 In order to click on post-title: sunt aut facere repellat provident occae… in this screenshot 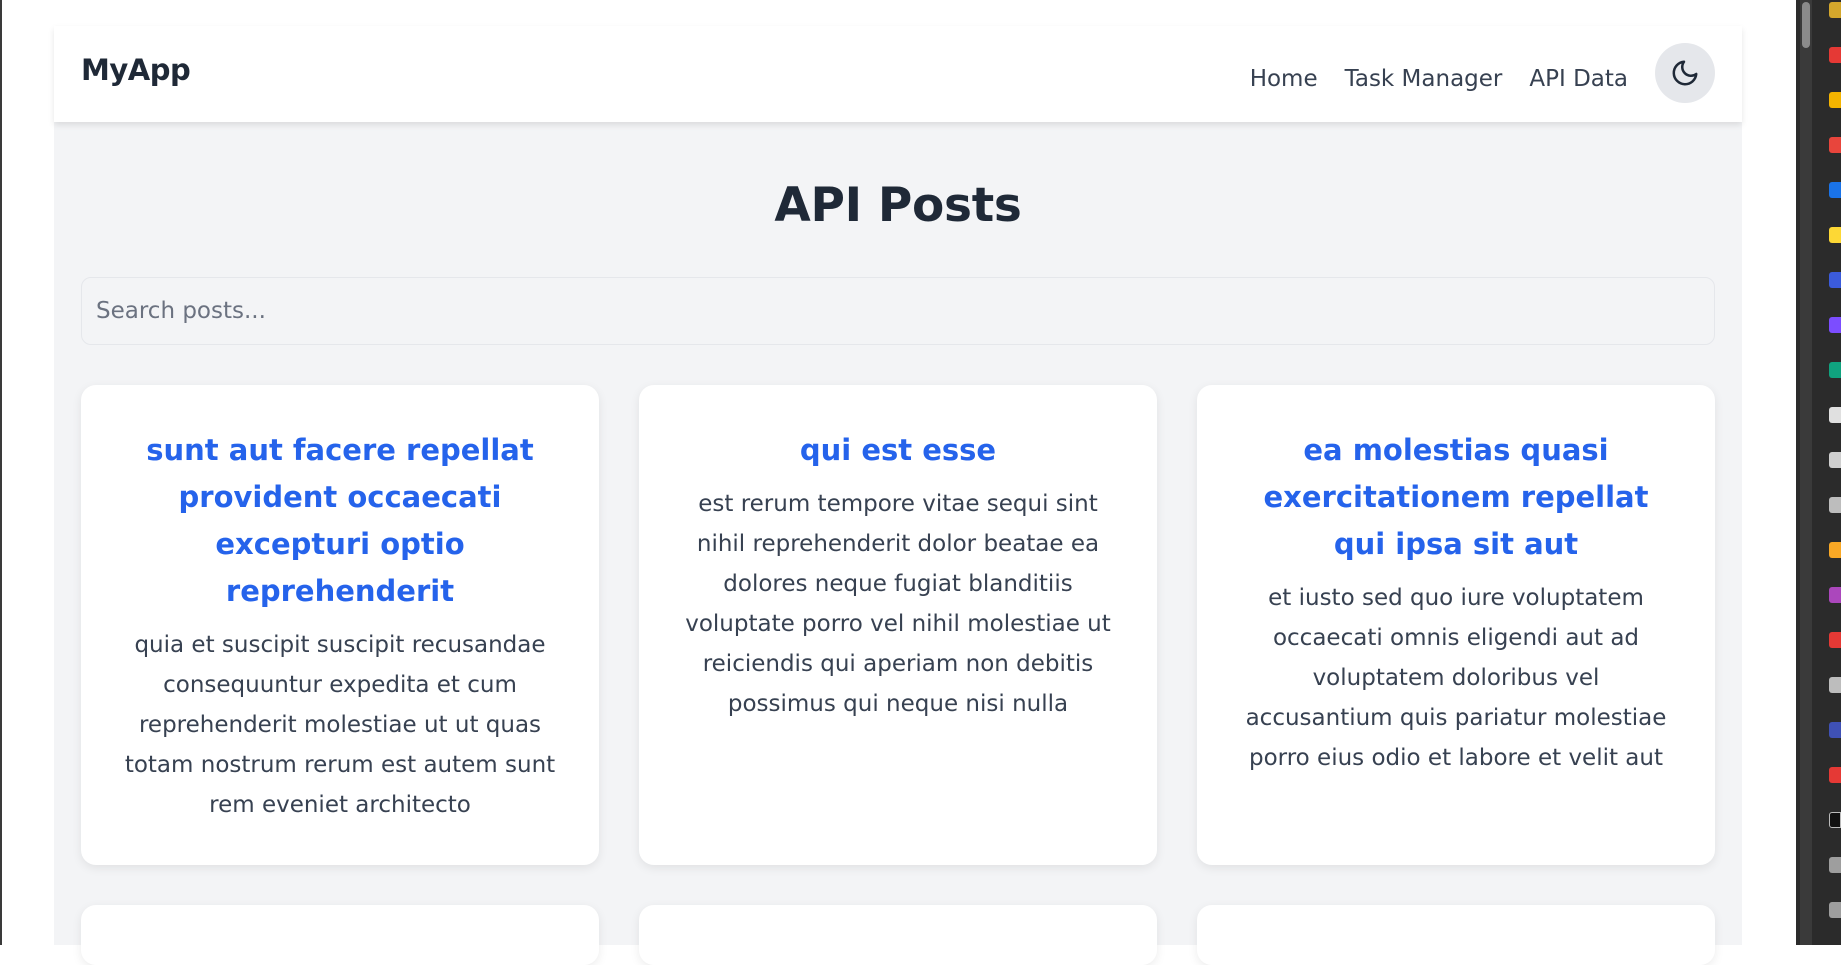, I will do `click(340, 521)`.